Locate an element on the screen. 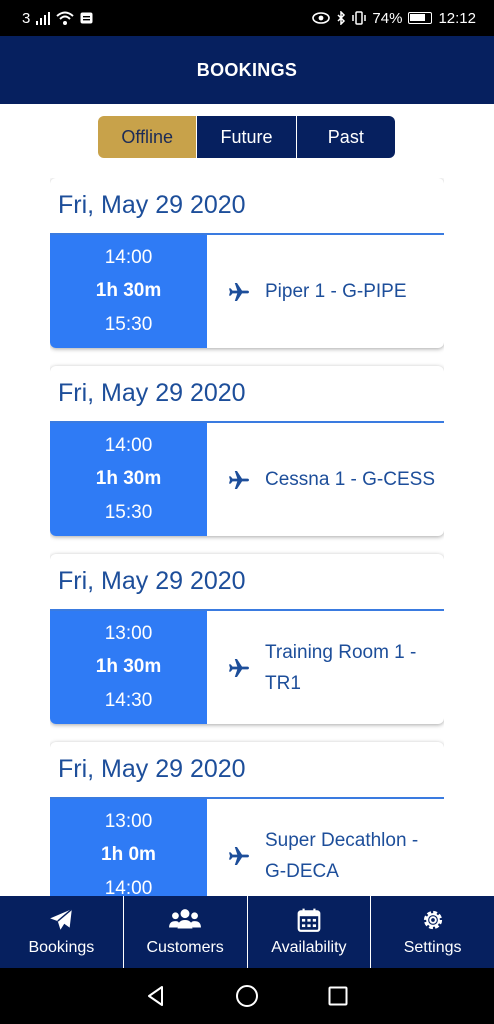 The width and height of the screenshot is (494, 1024). nav-label: Customers is located at coordinates (185, 947).